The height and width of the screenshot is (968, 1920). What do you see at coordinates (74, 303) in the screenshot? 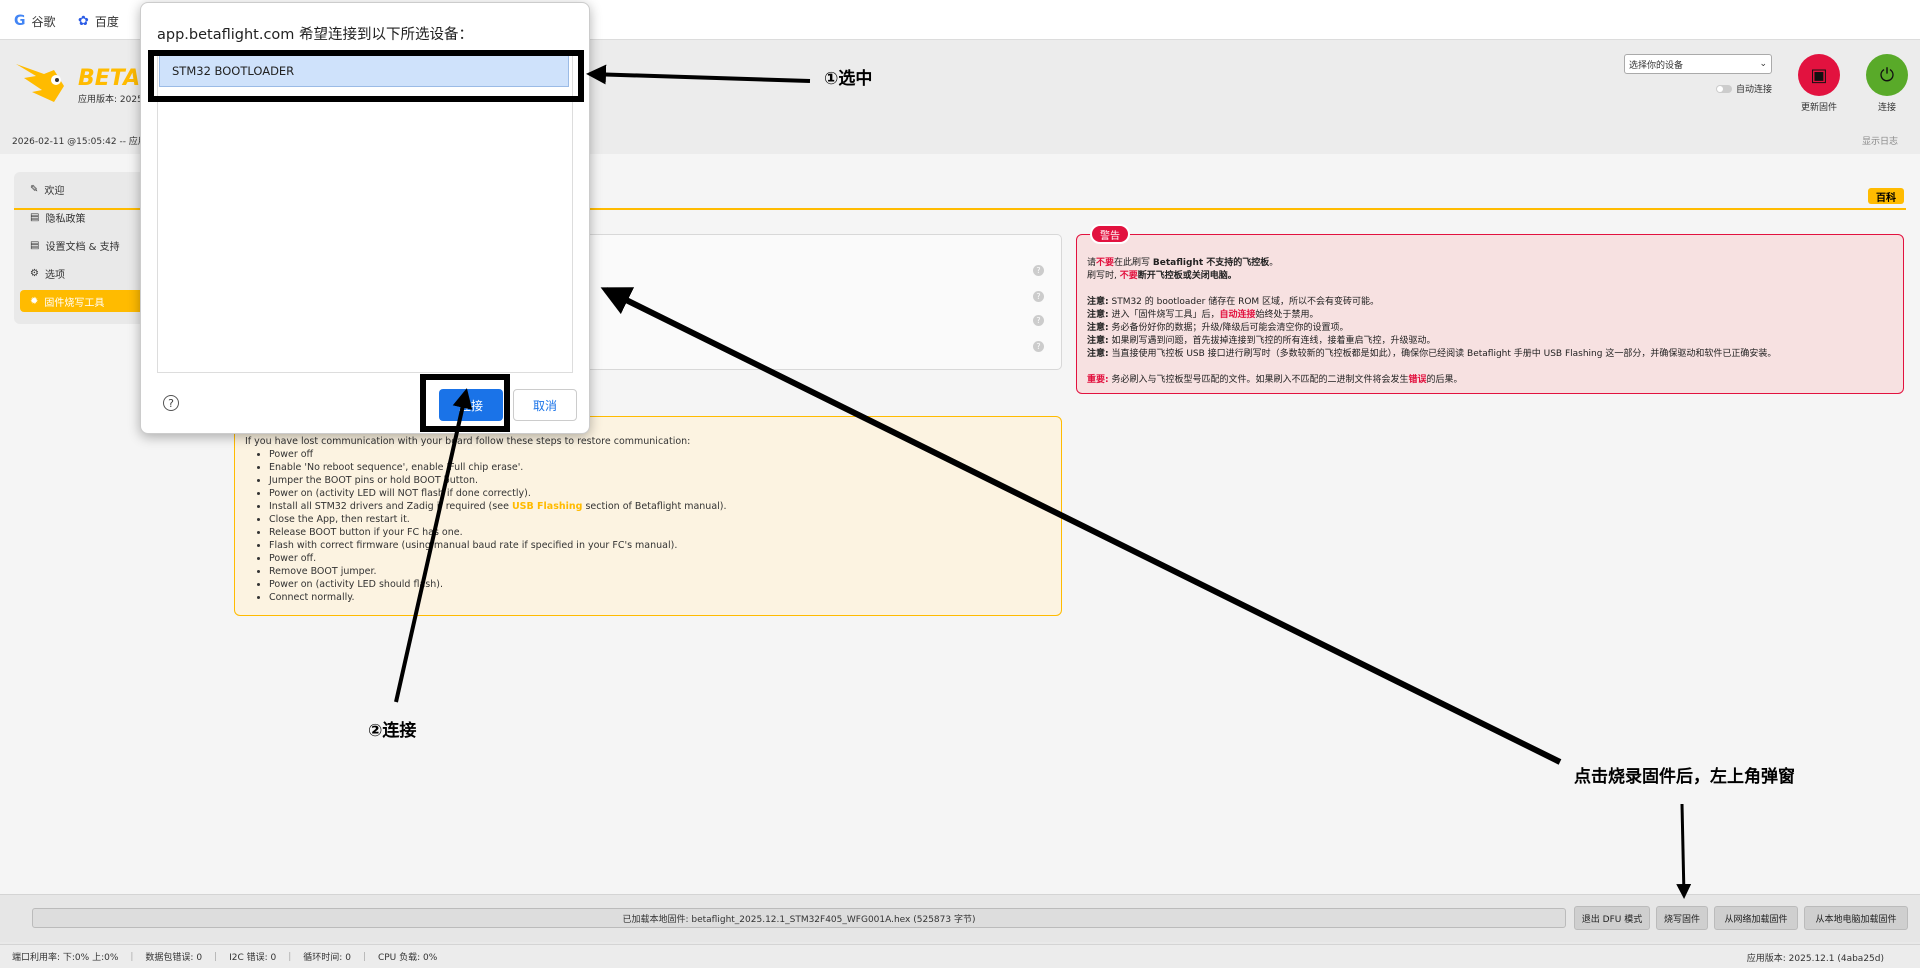
I see `sidebar-item-label: 固件烧写工具` at bounding box center [74, 303].